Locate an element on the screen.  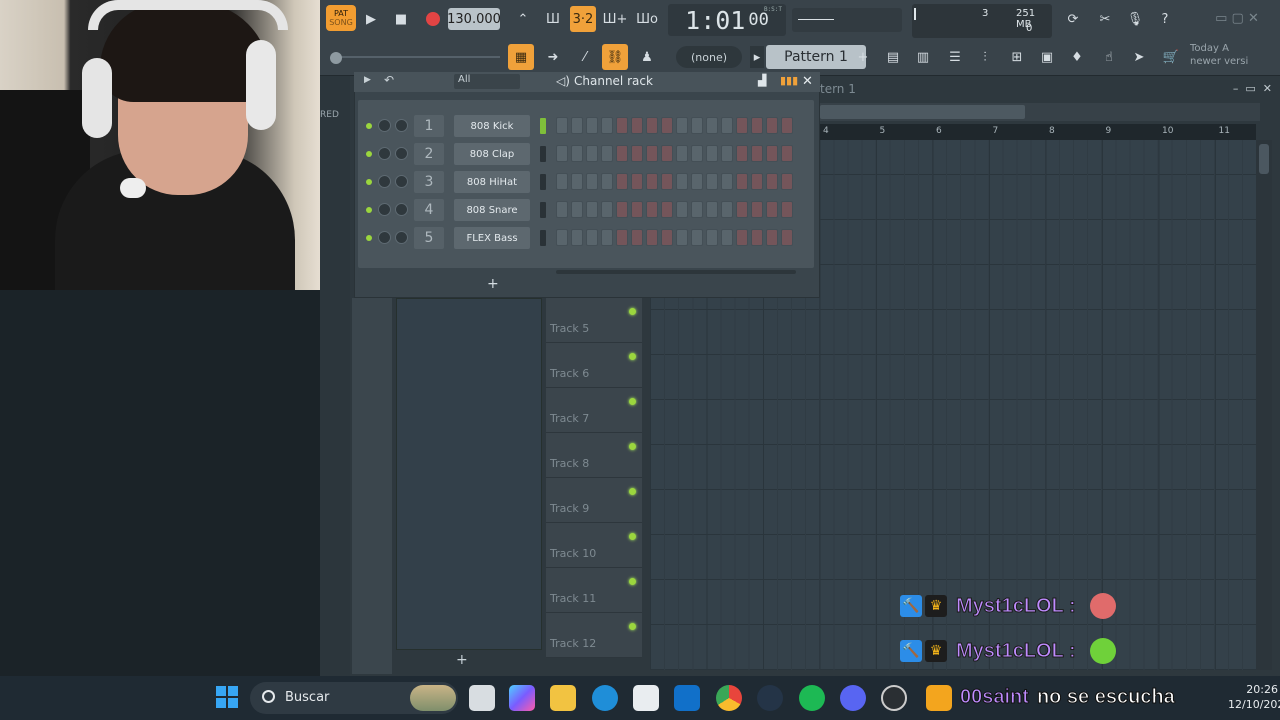
news-panel: Today Anewer versi is located at coordinates (1233, 57).